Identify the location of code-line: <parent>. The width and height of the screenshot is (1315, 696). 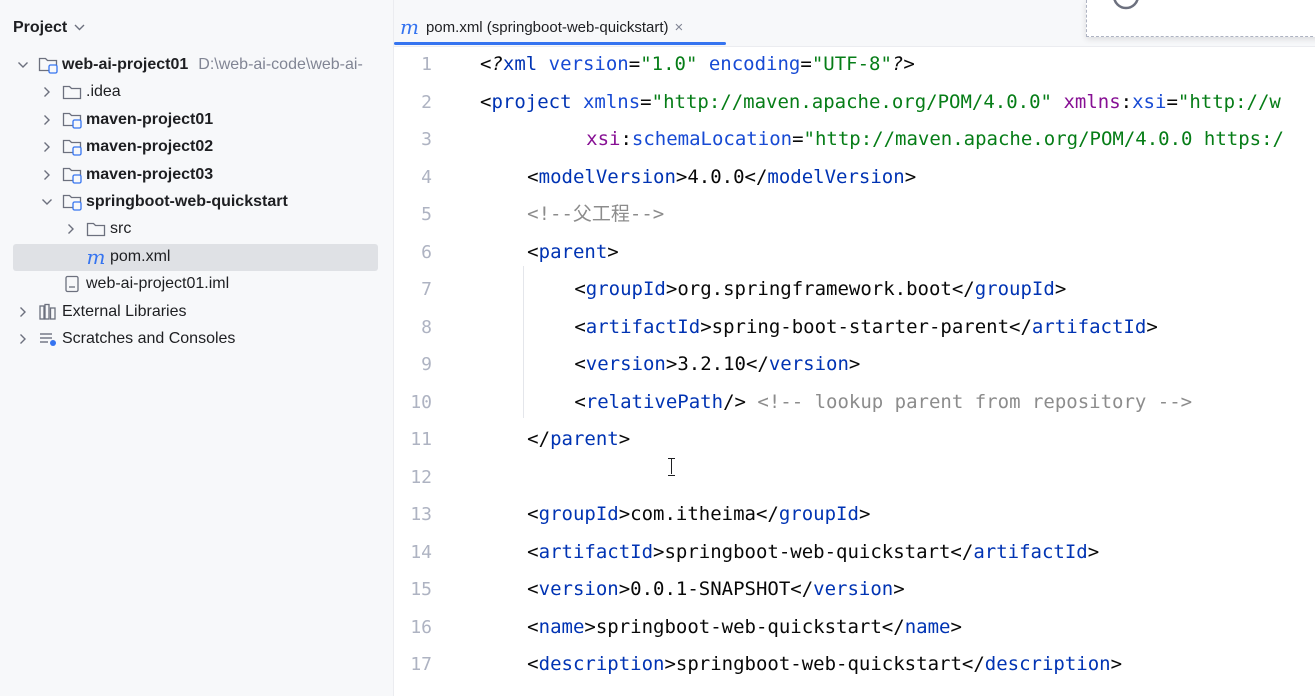
(573, 252).